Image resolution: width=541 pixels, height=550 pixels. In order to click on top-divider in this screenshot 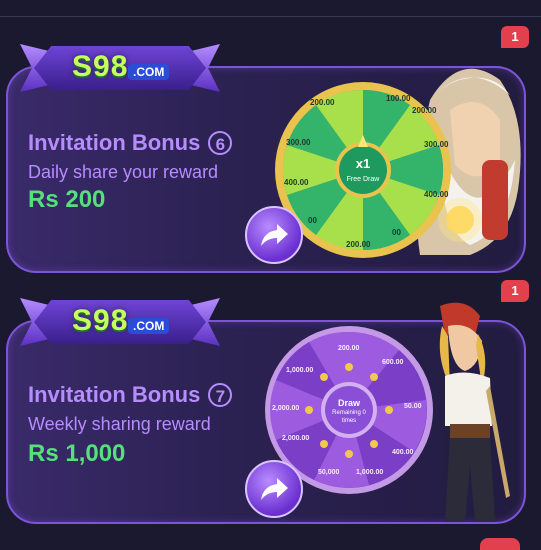, I will do `click(270, 16)`.